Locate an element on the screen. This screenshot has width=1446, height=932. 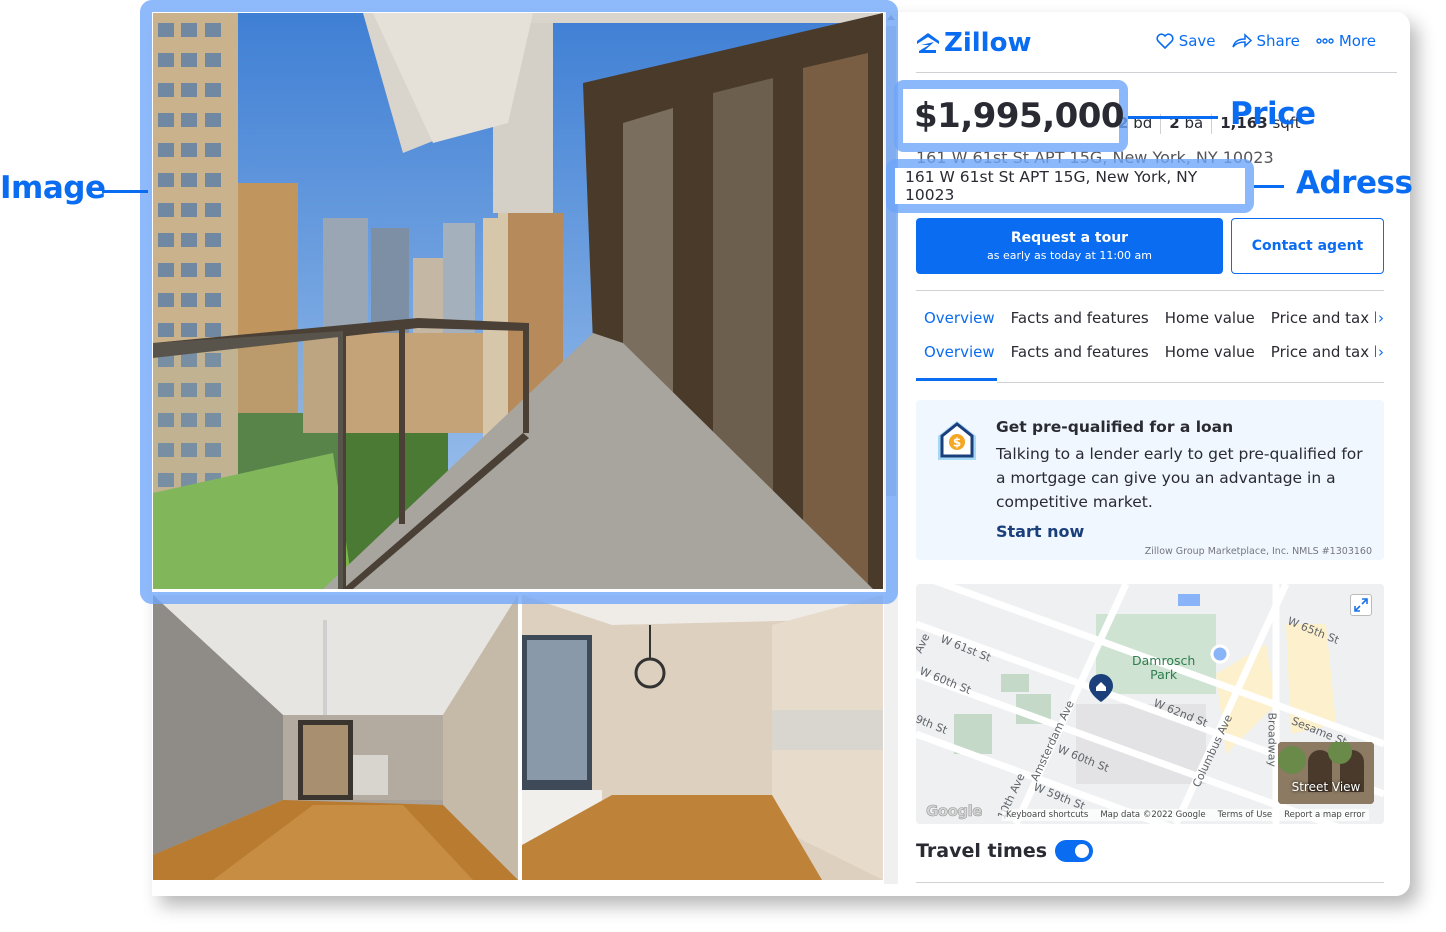
home-location-pin-icon is located at coordinates (1101, 689).